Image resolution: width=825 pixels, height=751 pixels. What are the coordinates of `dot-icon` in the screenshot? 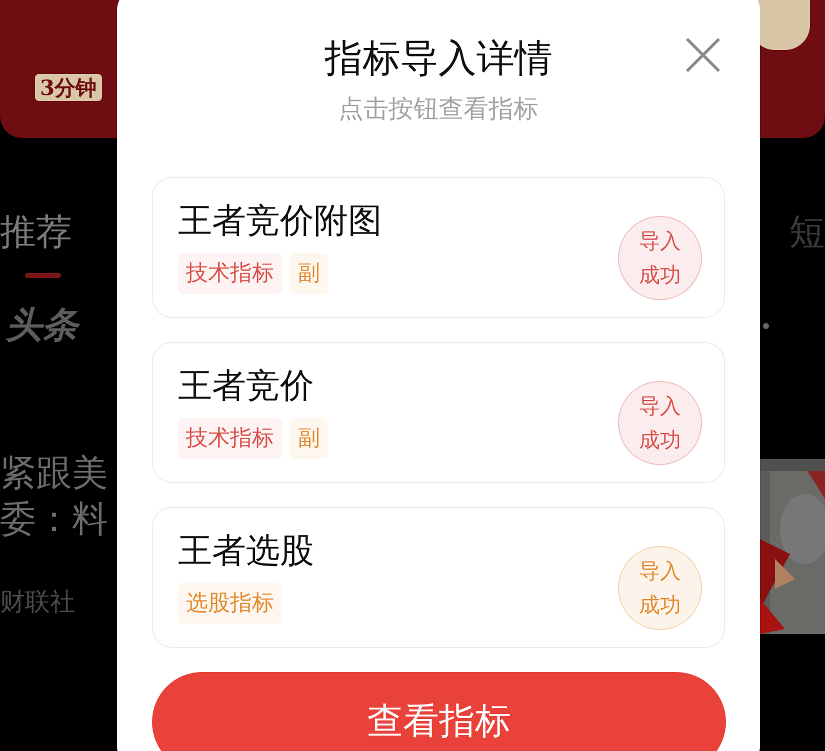 It's located at (766, 325).